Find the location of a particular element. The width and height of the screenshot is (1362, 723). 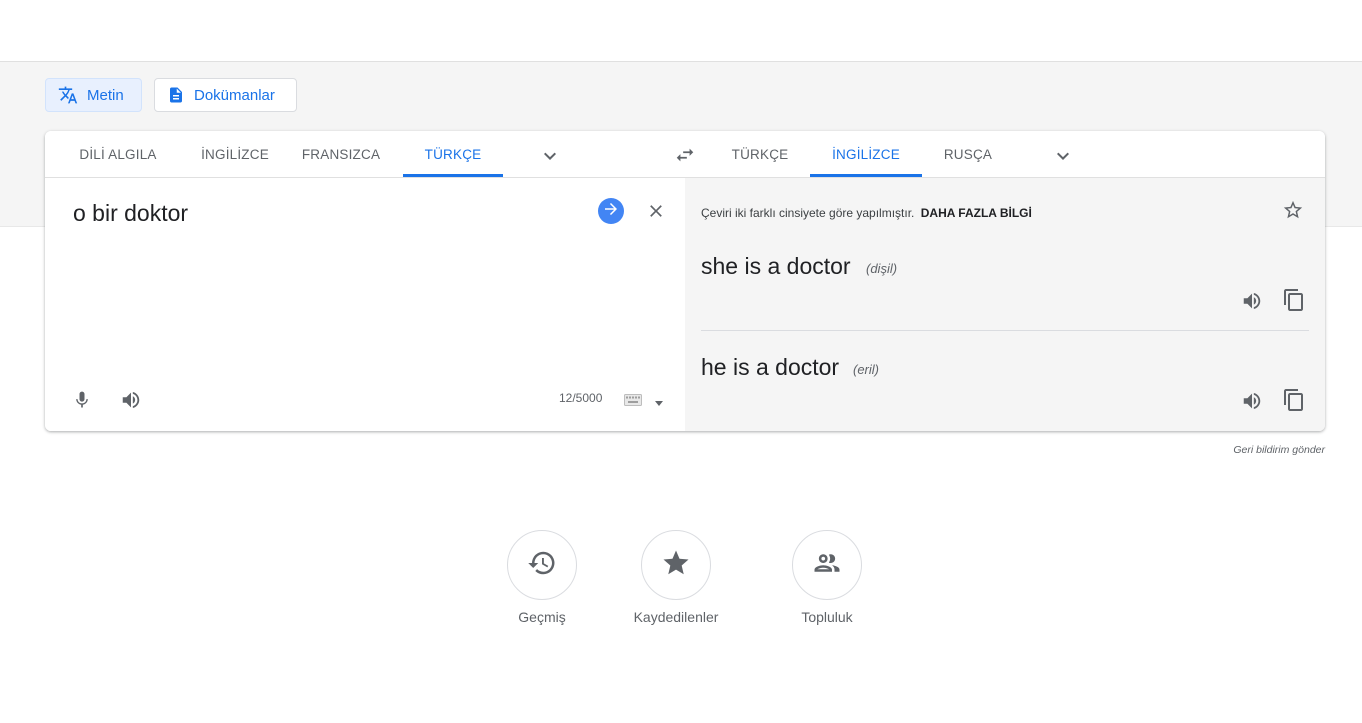

tab-target-turkish: TÜRKÇE is located at coordinates (760, 154).